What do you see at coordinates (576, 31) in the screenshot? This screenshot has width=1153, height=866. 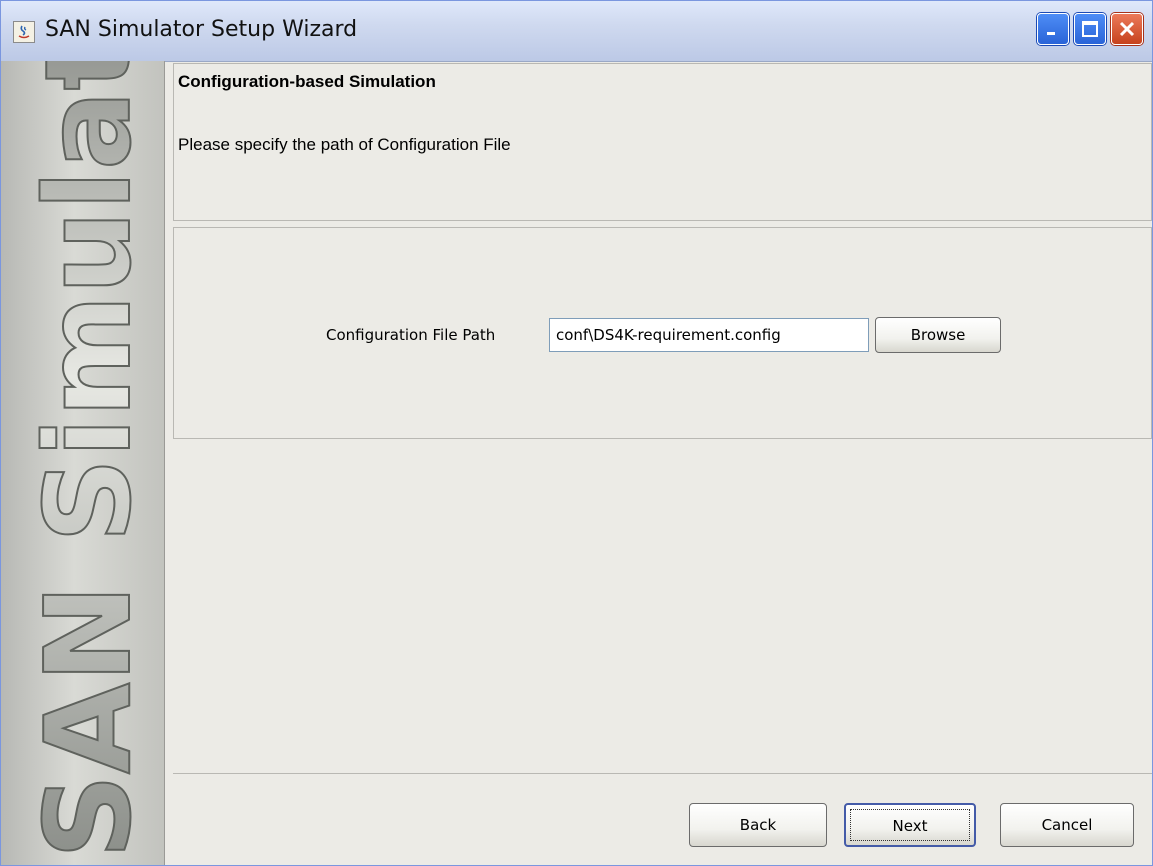 I see `title-bar: SAN Simulator Setup Wizard` at bounding box center [576, 31].